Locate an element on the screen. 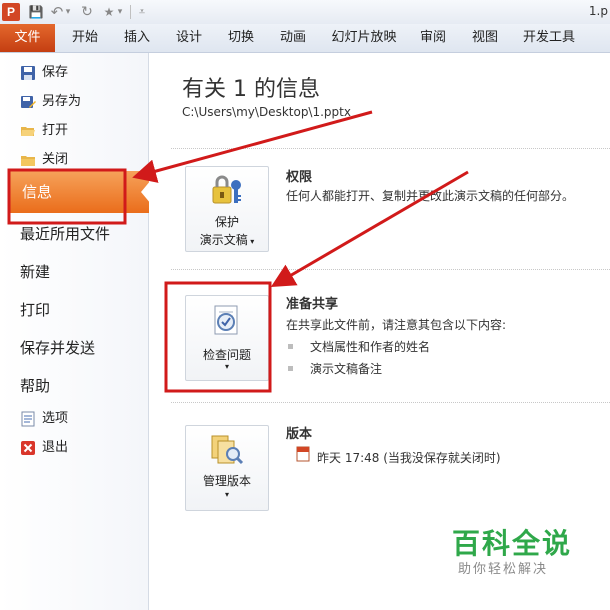 The width and height of the screenshot is (610, 610). lock-key-icon is located at coordinates (226, 189).